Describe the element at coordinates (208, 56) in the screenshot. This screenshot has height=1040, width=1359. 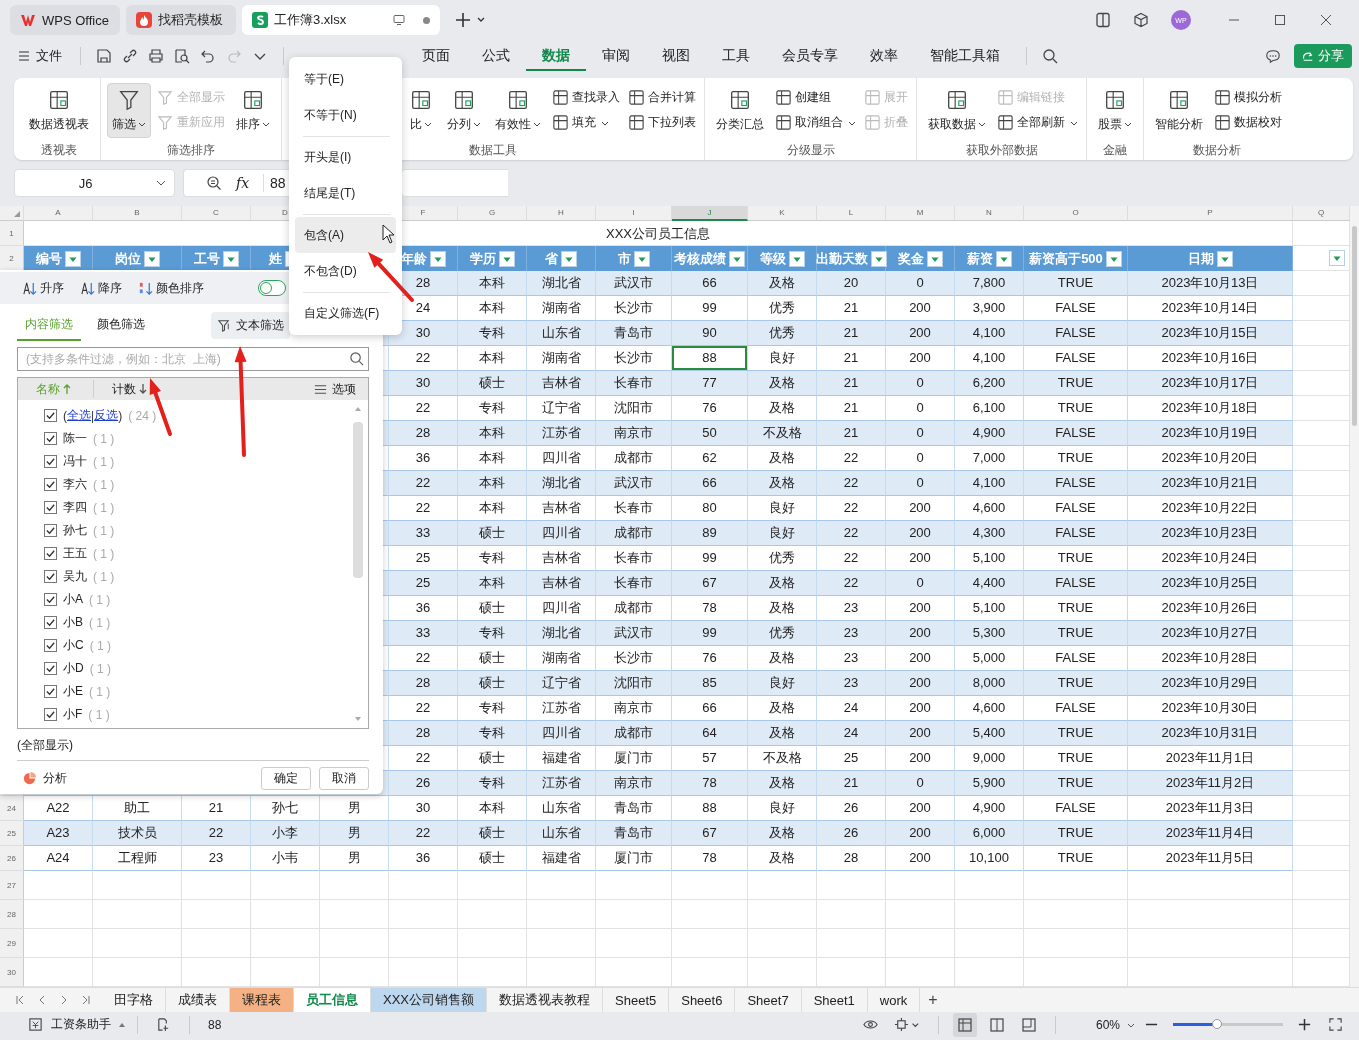
I see `undo-icon` at that location.